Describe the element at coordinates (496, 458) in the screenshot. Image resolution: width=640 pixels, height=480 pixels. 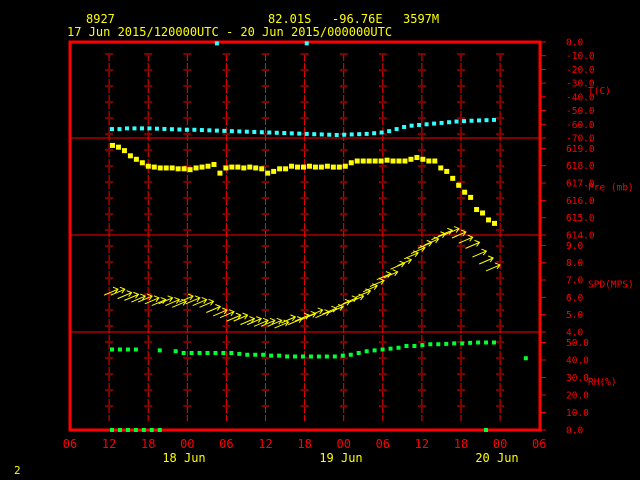
I see `x-day-label: 20 Jun` at that location.